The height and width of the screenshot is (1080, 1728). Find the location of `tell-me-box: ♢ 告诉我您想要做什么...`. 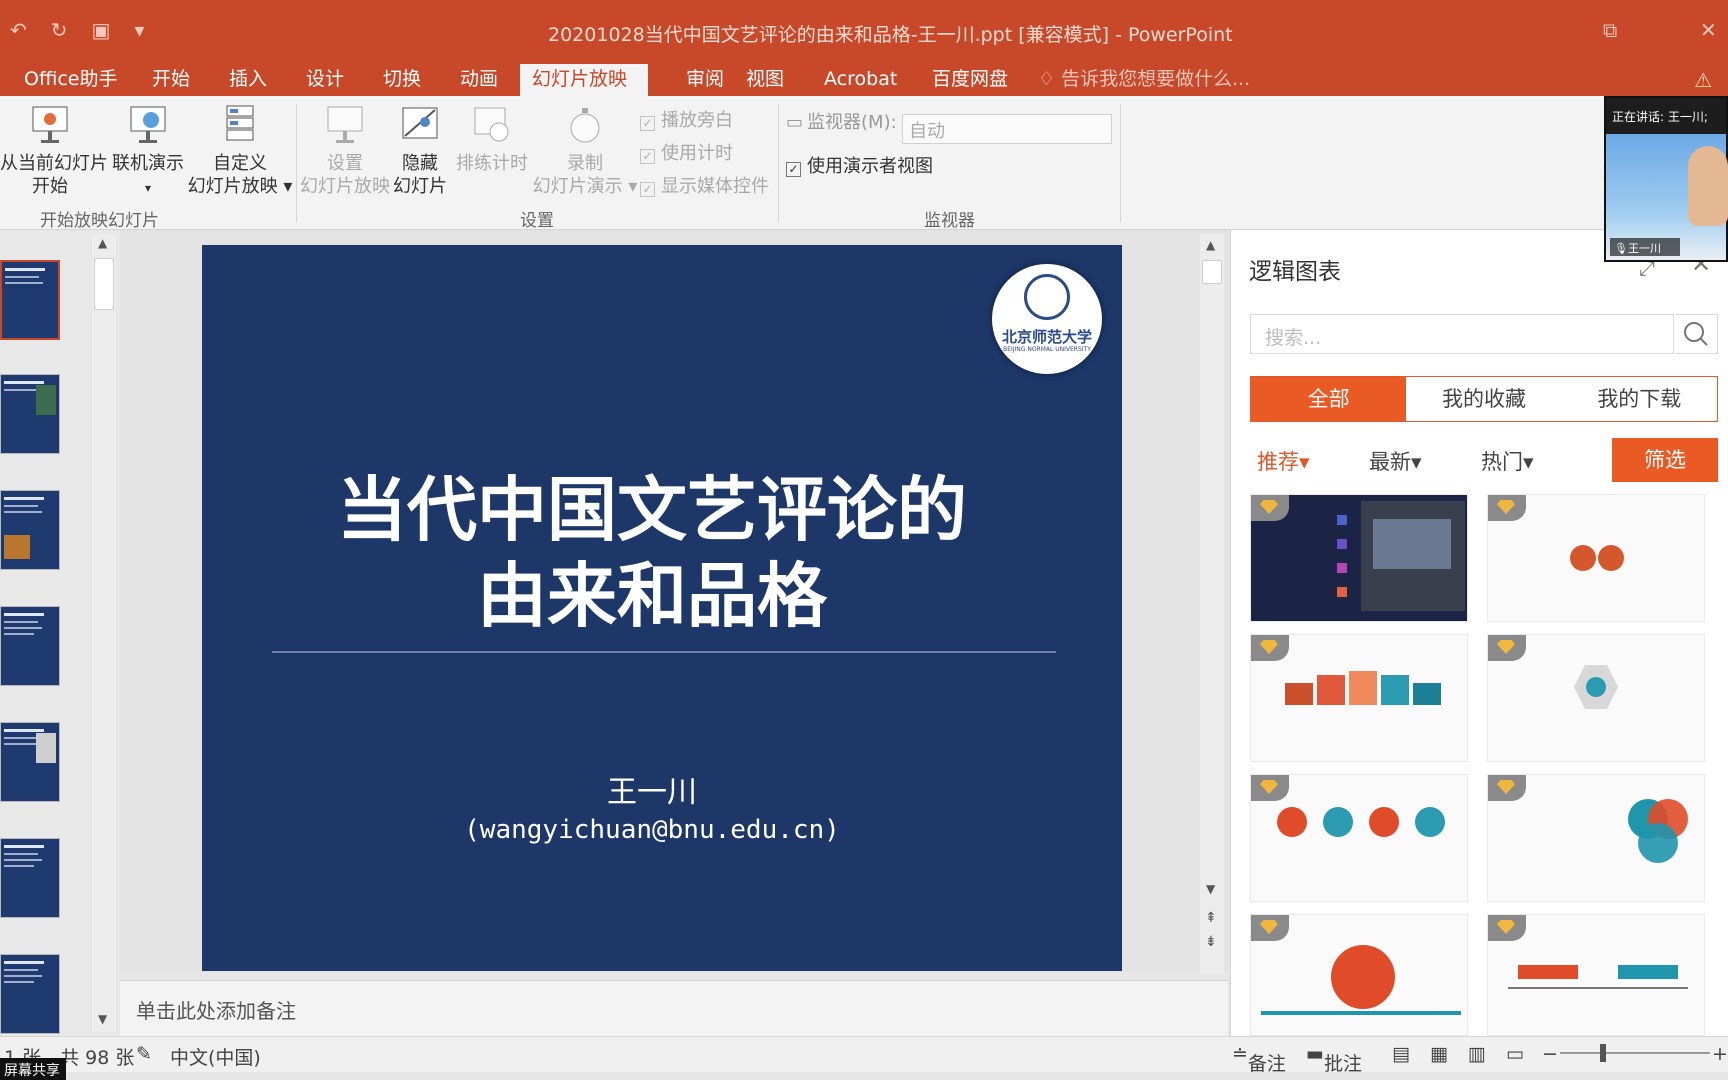

tell-me-box: ♢ 告诉我您想要做什么... is located at coordinates (1144, 80).